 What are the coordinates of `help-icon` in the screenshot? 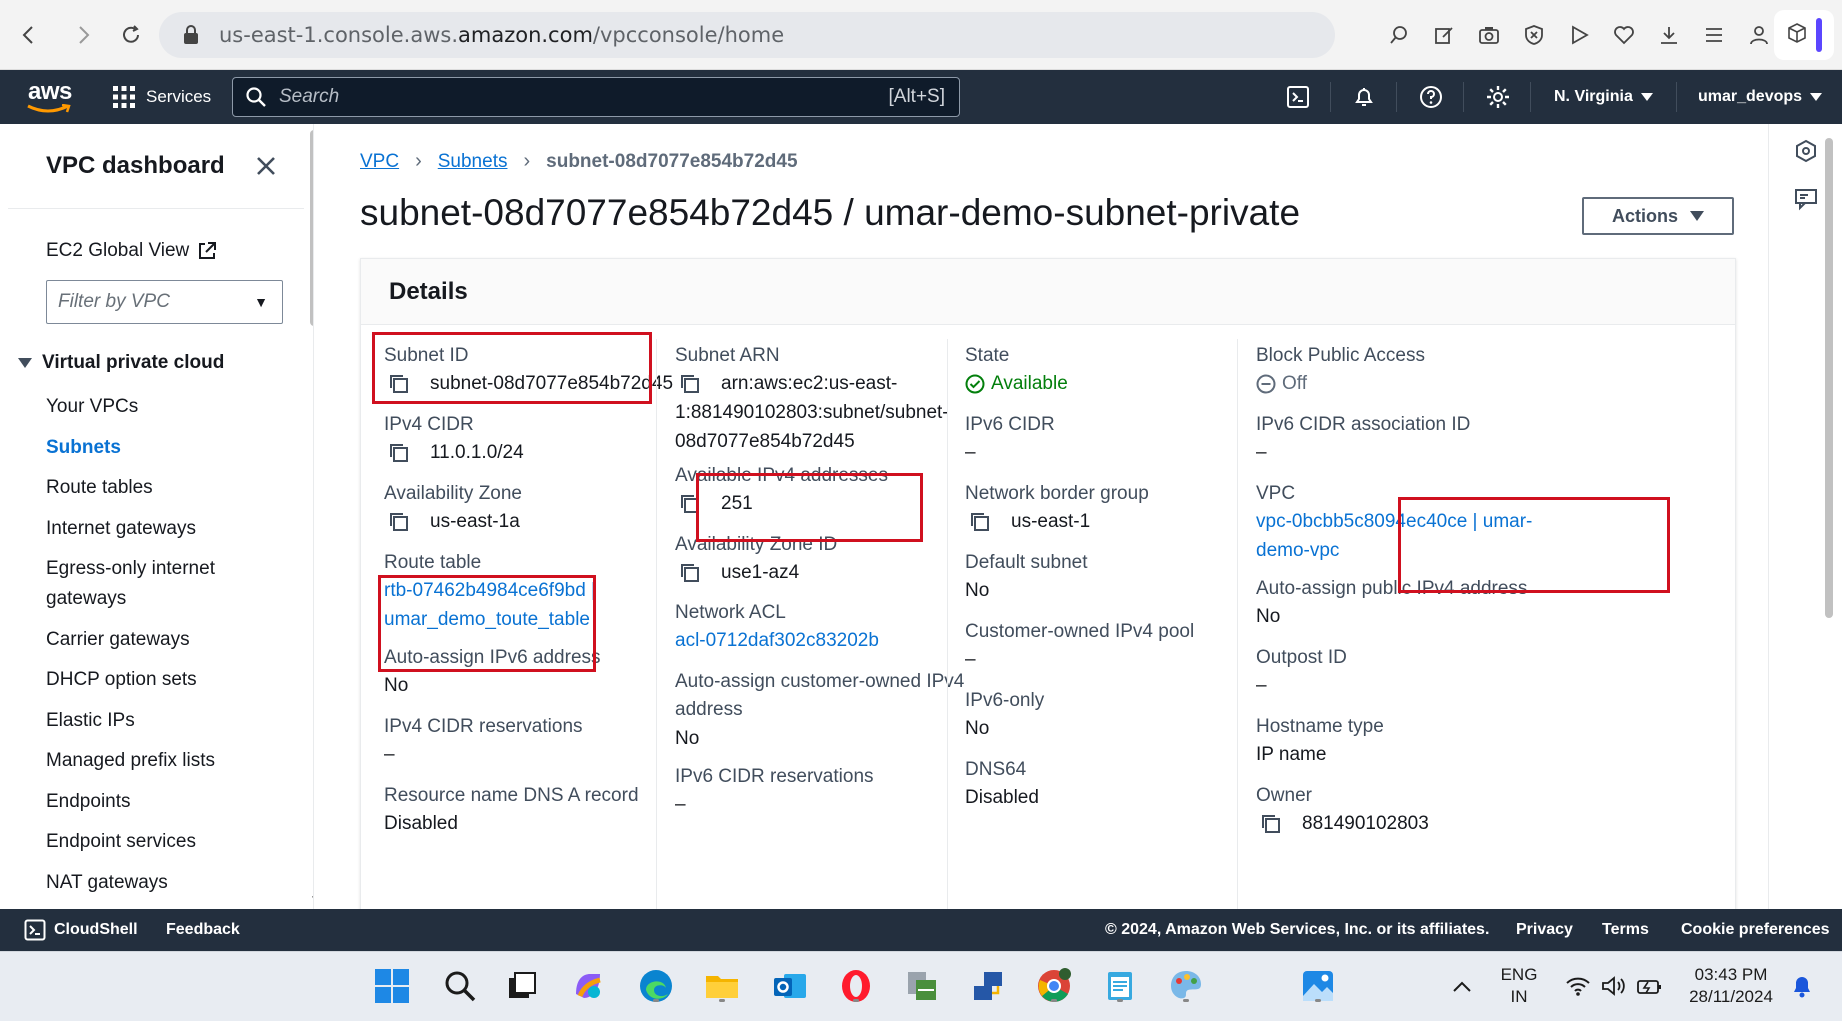 It's located at (1431, 97).